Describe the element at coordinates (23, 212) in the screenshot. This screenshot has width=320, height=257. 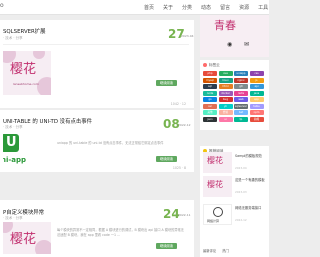
I see `post-title: P自定义模块异常` at that location.